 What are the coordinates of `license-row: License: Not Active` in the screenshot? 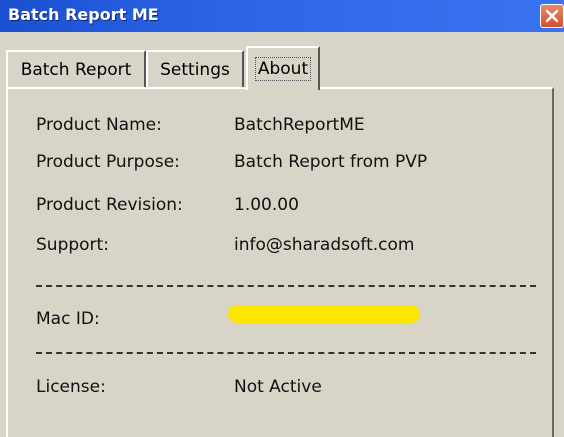 It's located at (281, 388).